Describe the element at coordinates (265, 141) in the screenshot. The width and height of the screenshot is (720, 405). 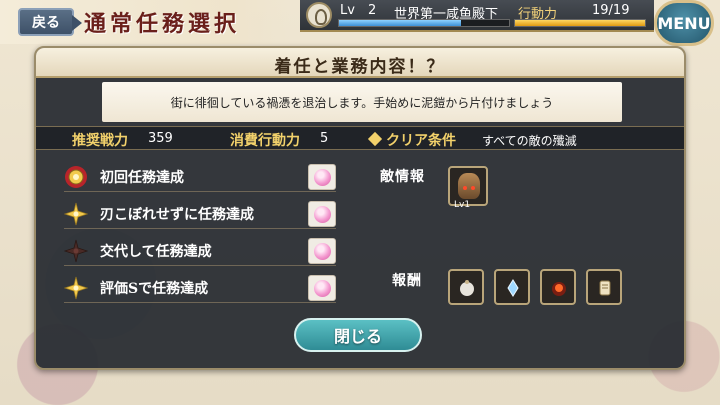
I see `stamina-cost-label: 消費行動力` at that location.